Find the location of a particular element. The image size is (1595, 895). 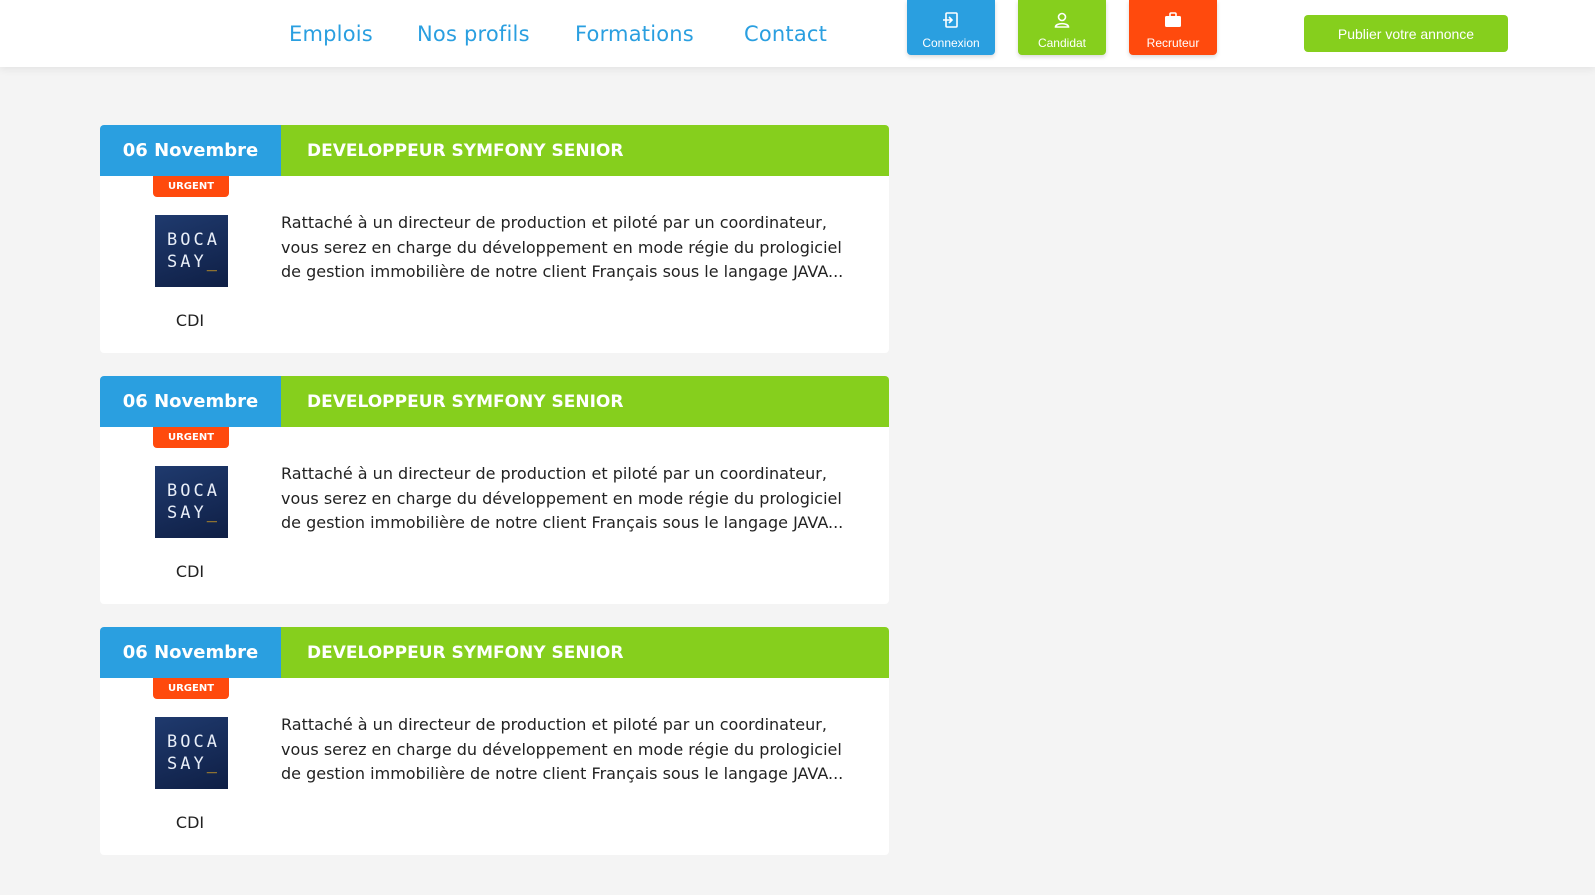

nav-link-nos-profils: Nos profils is located at coordinates (473, 34).